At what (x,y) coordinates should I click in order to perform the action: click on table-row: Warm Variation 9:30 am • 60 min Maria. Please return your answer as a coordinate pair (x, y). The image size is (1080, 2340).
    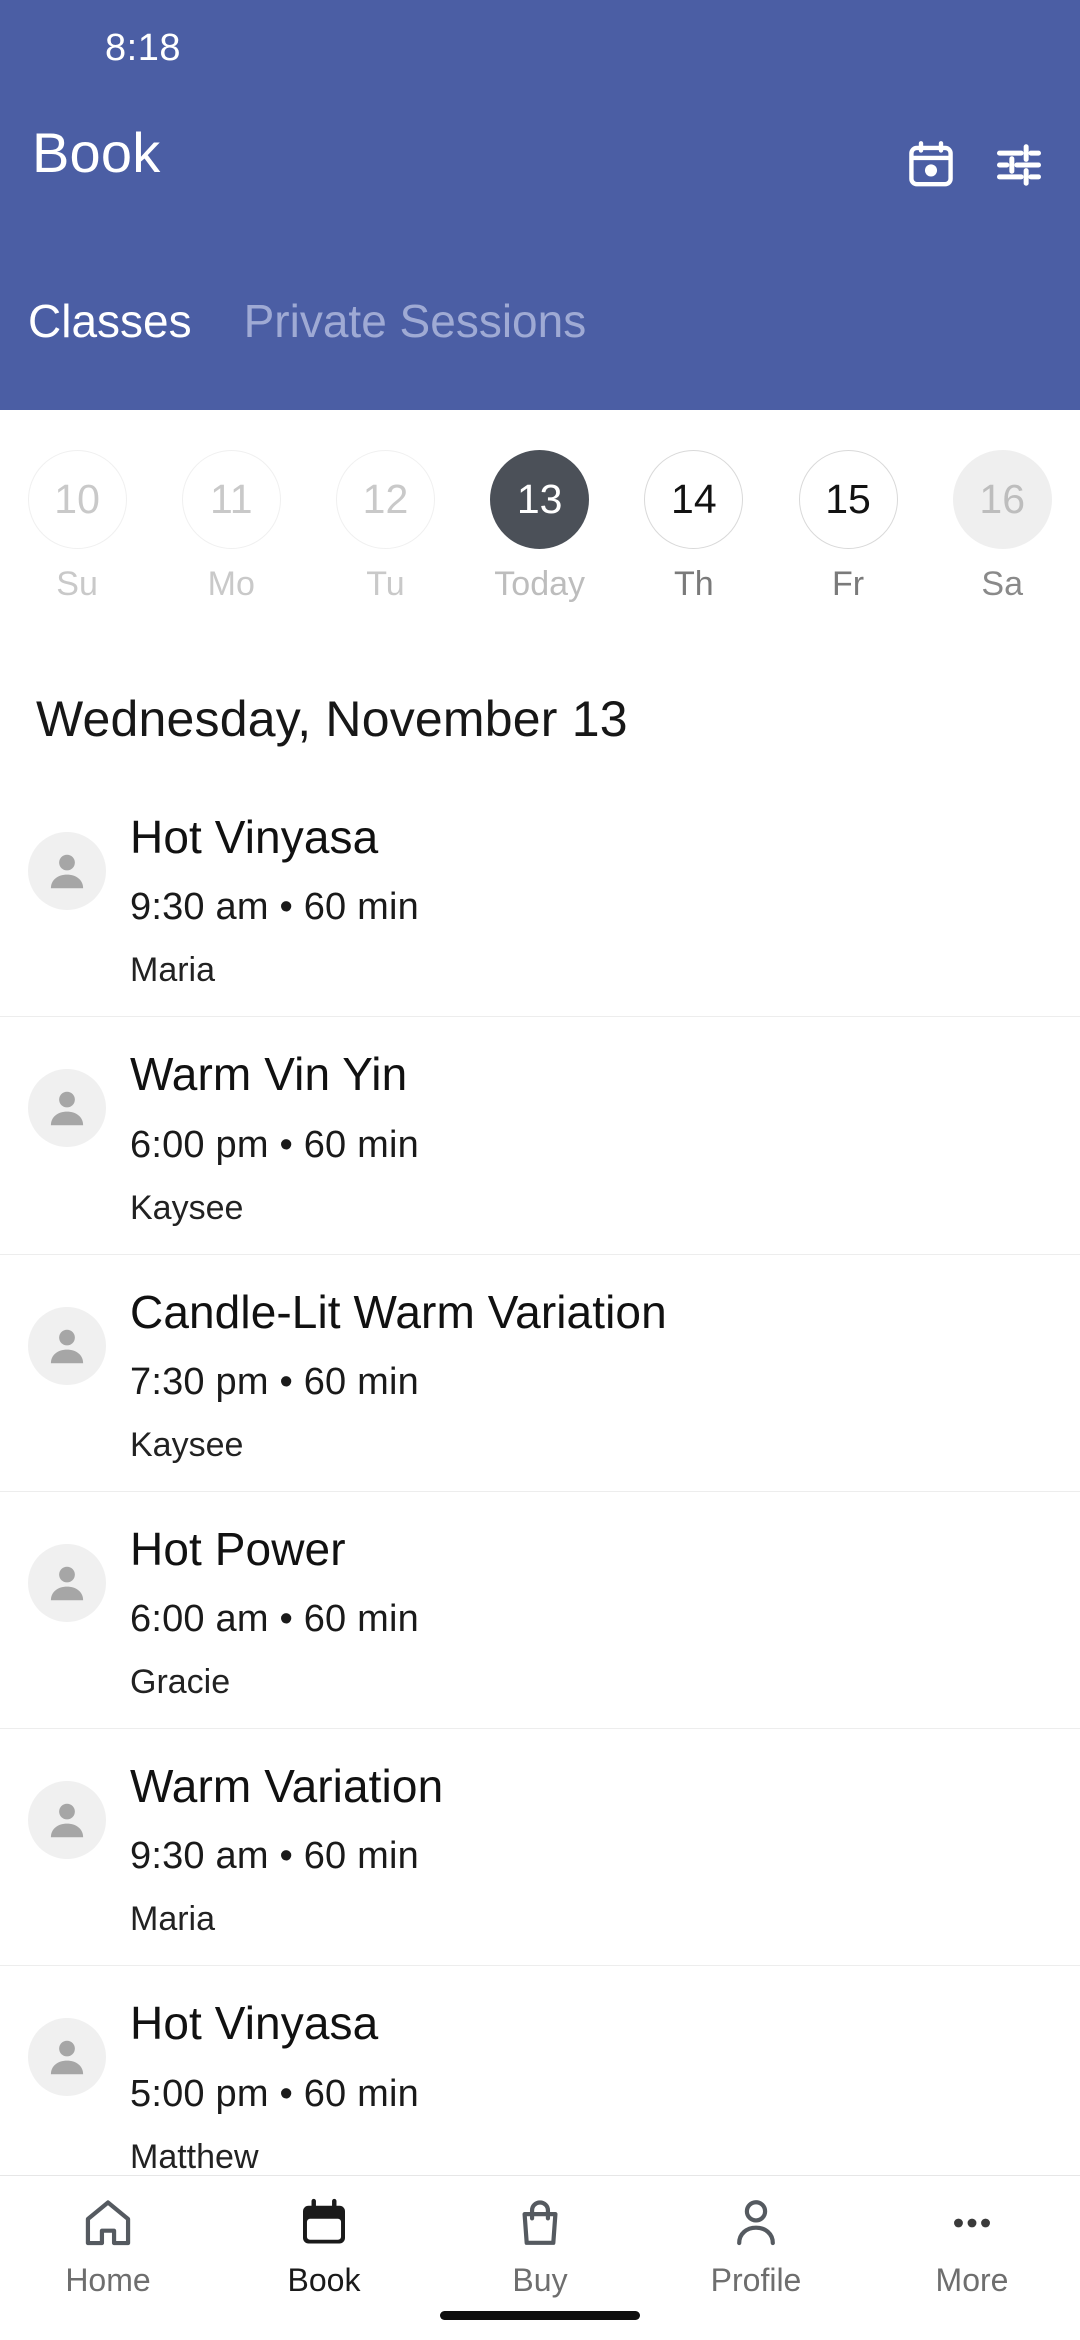
    Looking at the image, I should click on (540, 1848).